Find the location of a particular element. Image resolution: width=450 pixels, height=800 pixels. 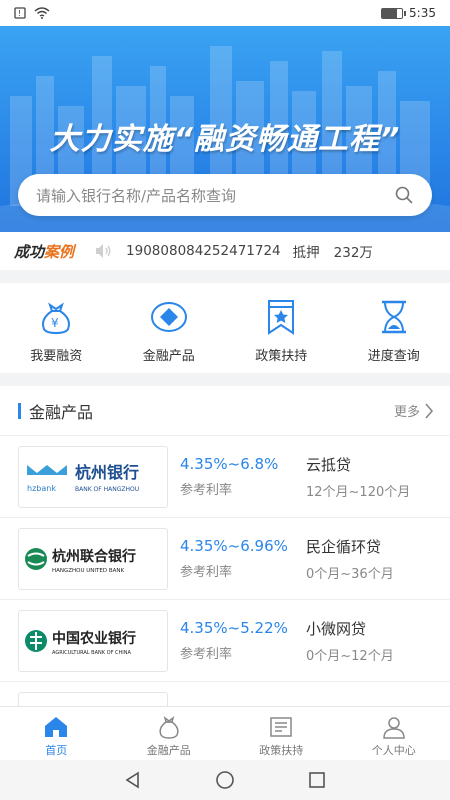

quick-item-policy-support: 政策扶持 is located at coordinates (281, 328).